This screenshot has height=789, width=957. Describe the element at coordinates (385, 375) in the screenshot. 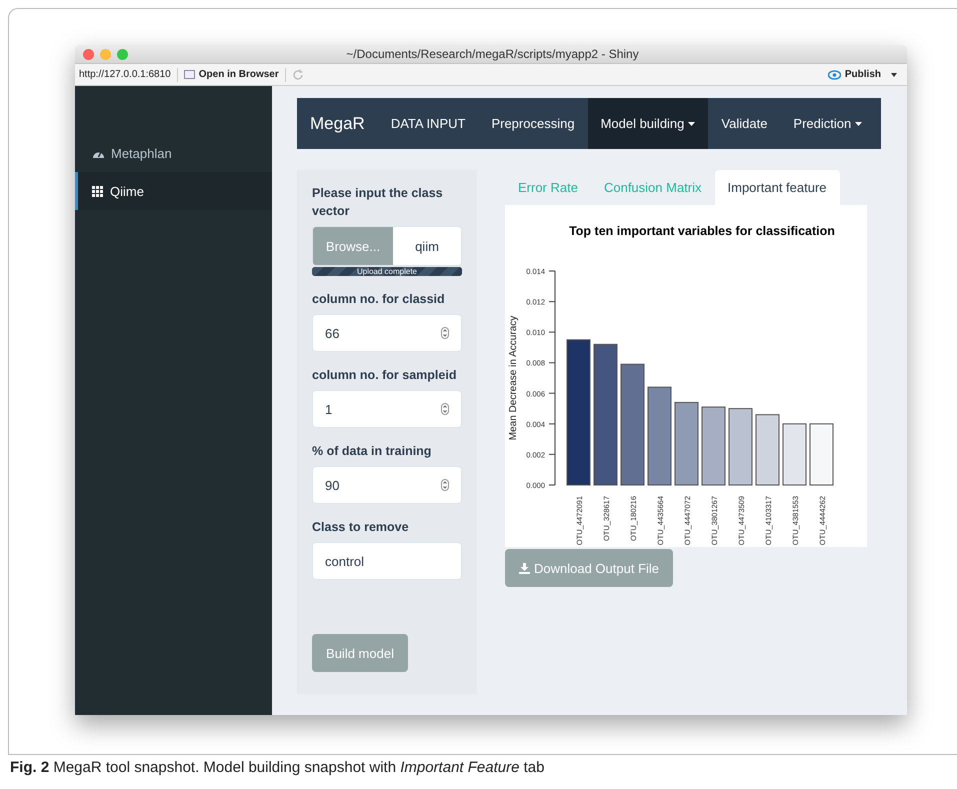

I see `field-label: column no. for sampleid` at that location.